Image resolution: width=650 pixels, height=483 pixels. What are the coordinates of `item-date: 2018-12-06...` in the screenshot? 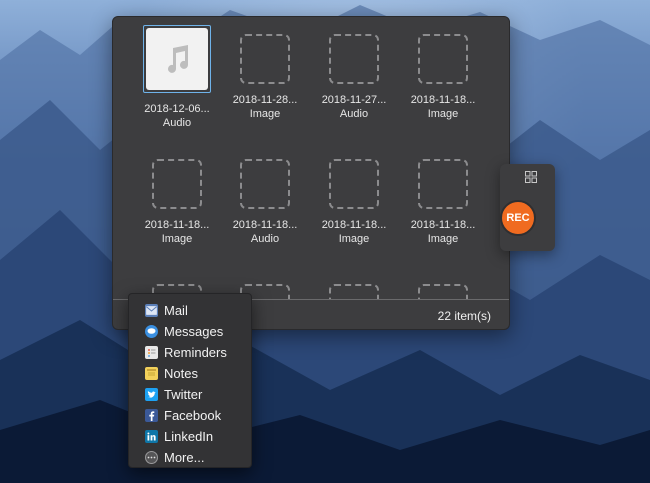 It's located at (177, 109).